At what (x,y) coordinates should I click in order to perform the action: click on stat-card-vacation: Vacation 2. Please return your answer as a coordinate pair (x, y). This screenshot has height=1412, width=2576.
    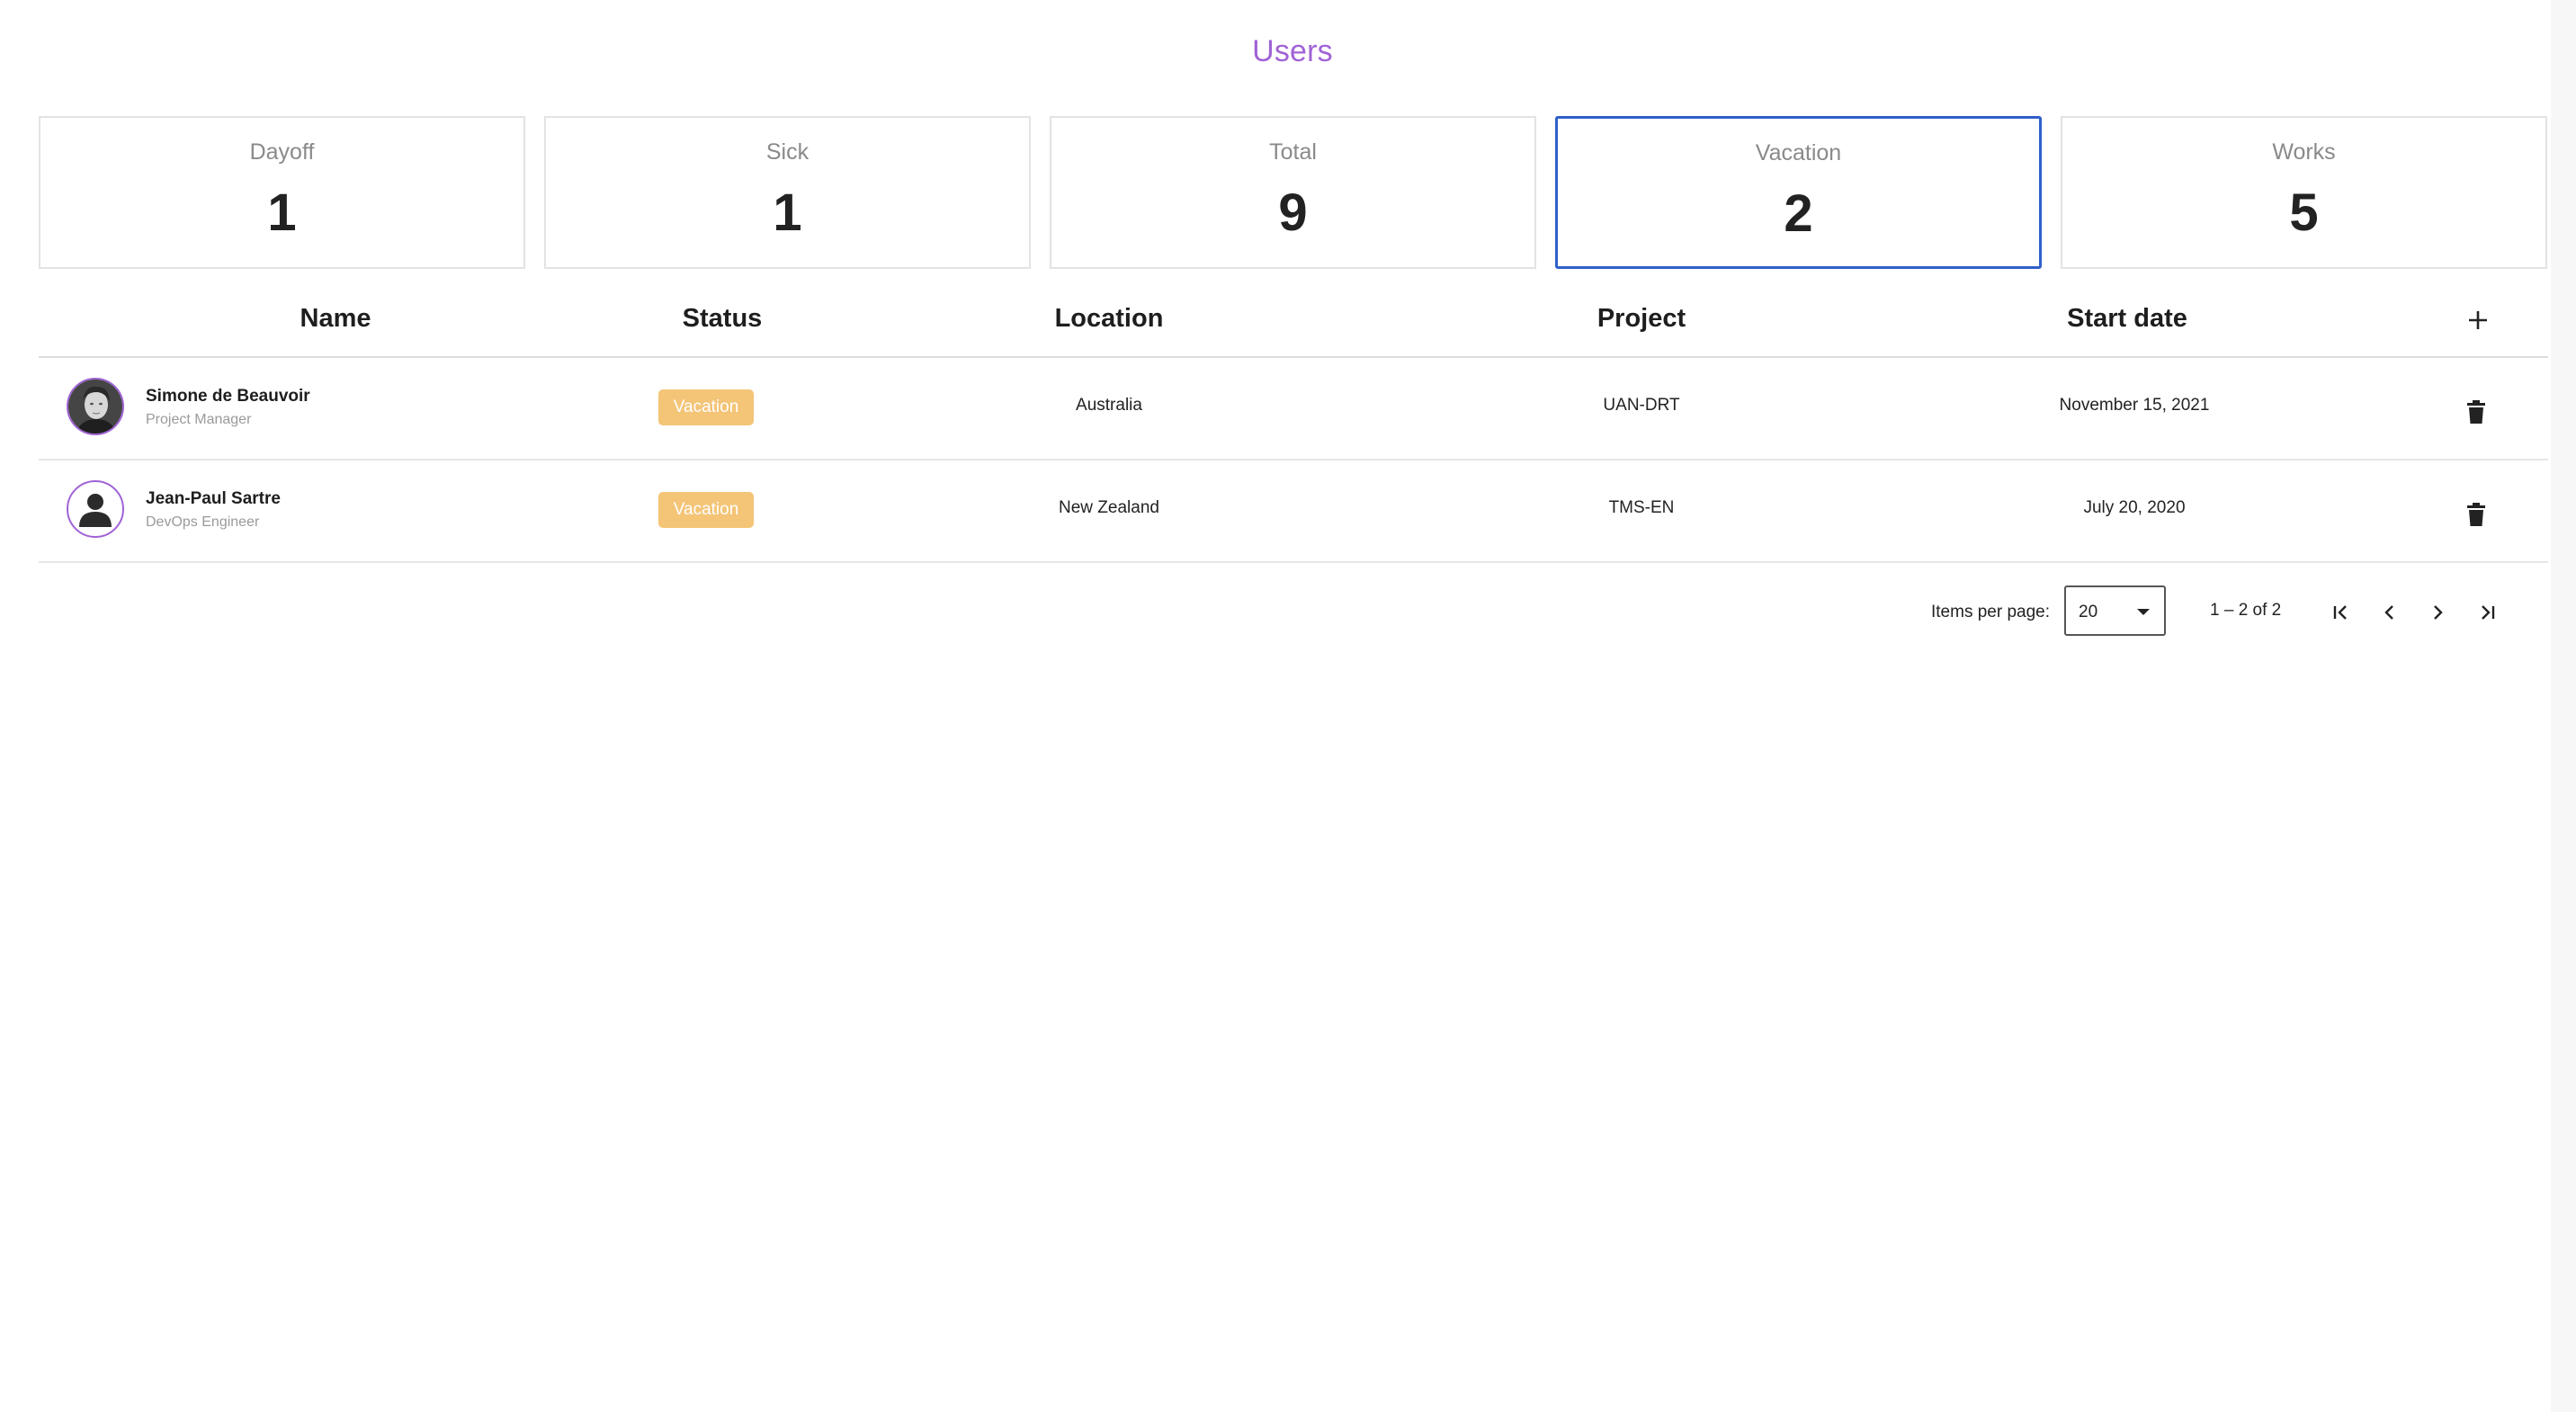
    Looking at the image, I should click on (1798, 192).